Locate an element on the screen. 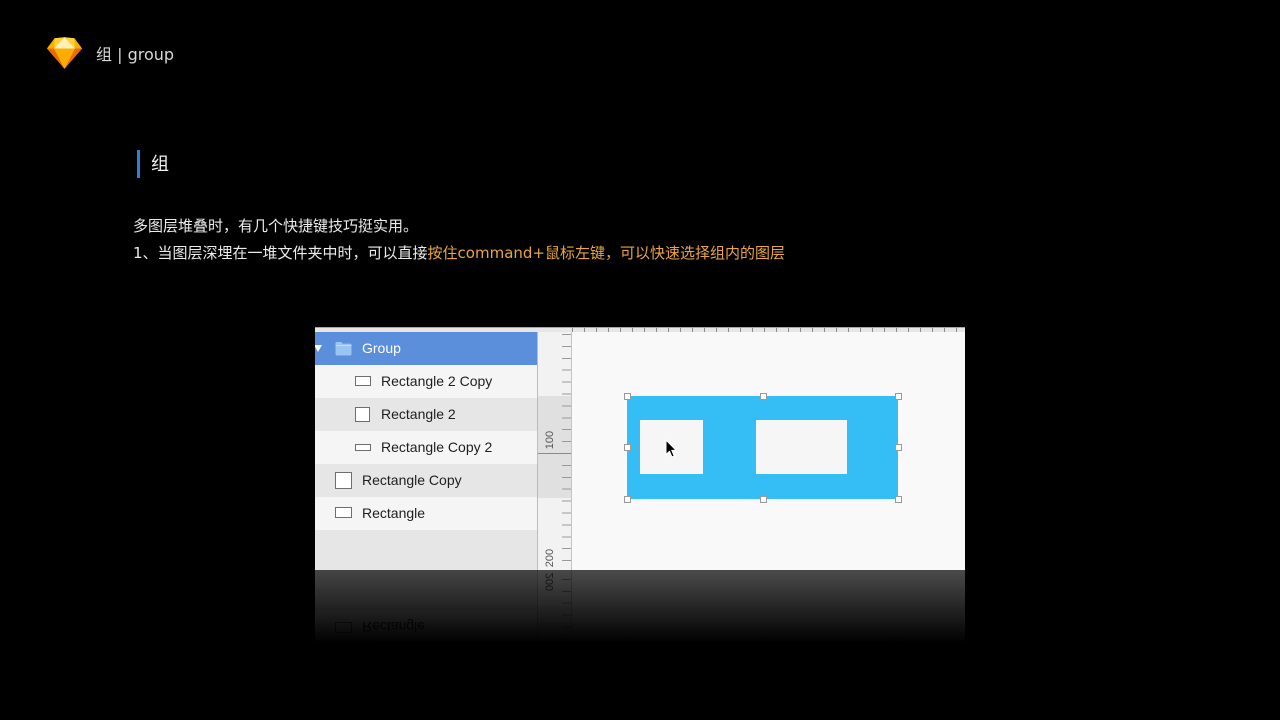  layer-label: Rectangle 2 is located at coordinates (418, 414).